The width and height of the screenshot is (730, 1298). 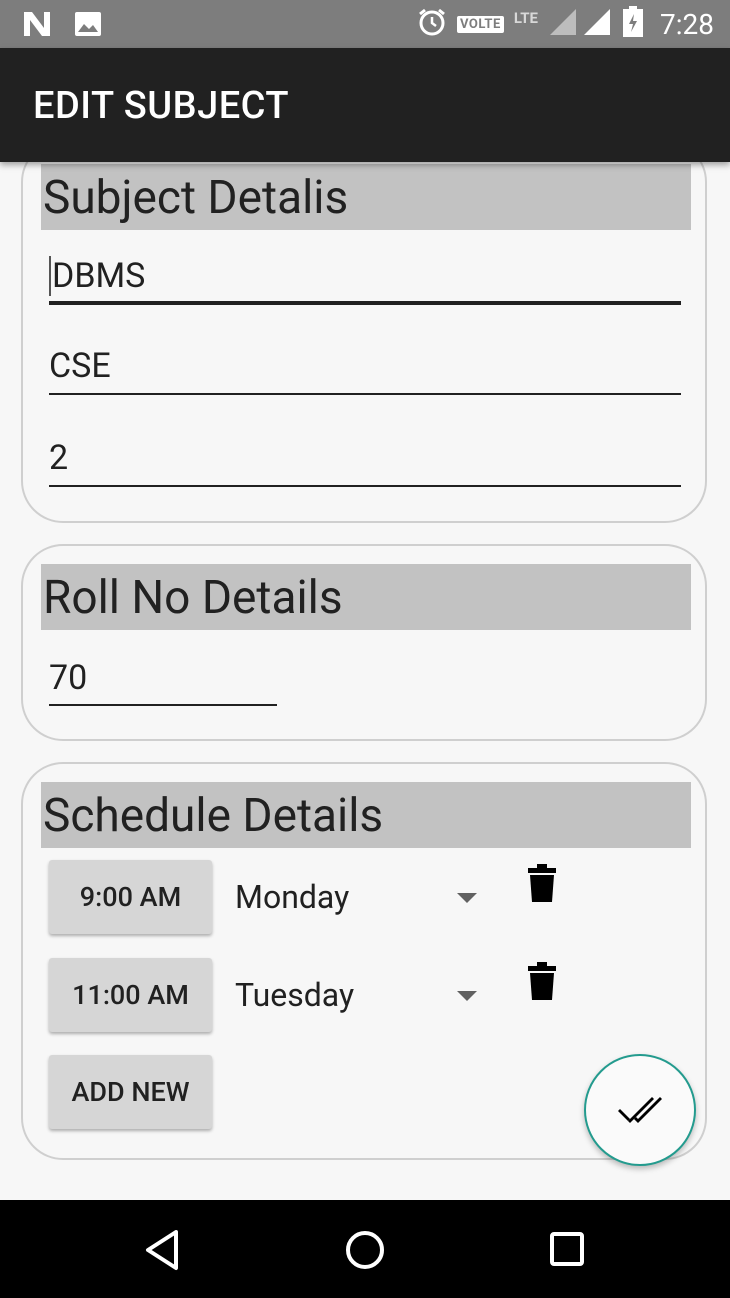 What do you see at coordinates (130, 1092) in the screenshot?
I see `add-new-button: ADD NEW` at bounding box center [130, 1092].